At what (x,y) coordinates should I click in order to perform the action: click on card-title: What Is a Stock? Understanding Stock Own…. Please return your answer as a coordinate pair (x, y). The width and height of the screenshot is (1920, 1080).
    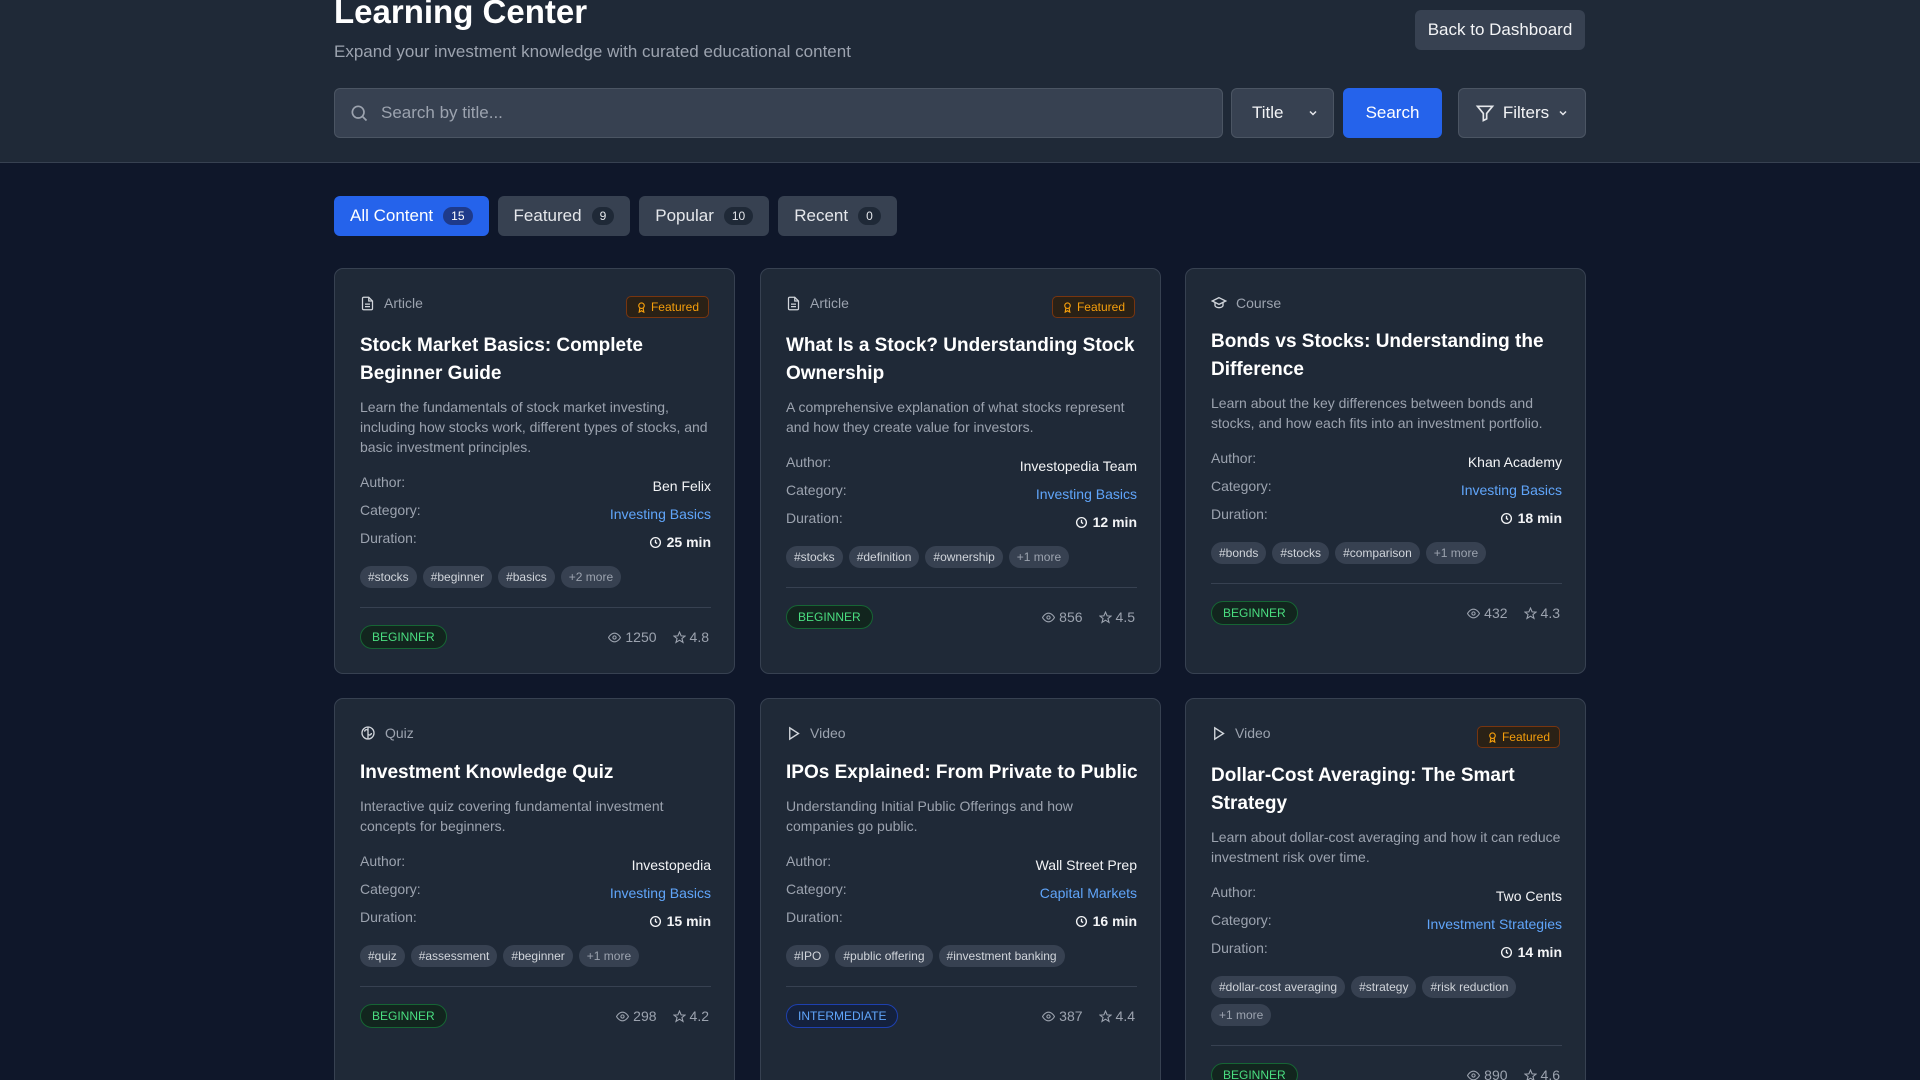
    Looking at the image, I should click on (963, 360).